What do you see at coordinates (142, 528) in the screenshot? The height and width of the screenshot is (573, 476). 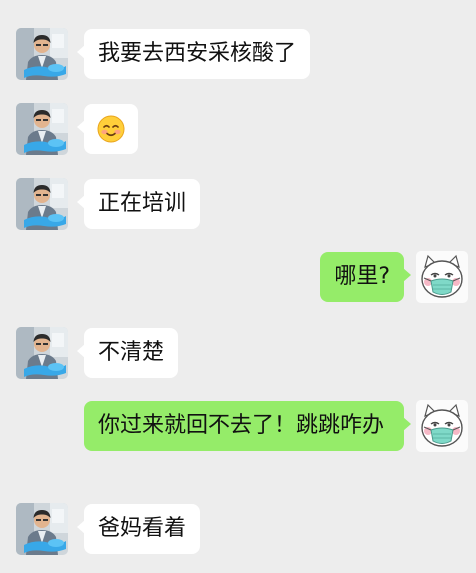 I see `message-text: 爸妈看着` at bounding box center [142, 528].